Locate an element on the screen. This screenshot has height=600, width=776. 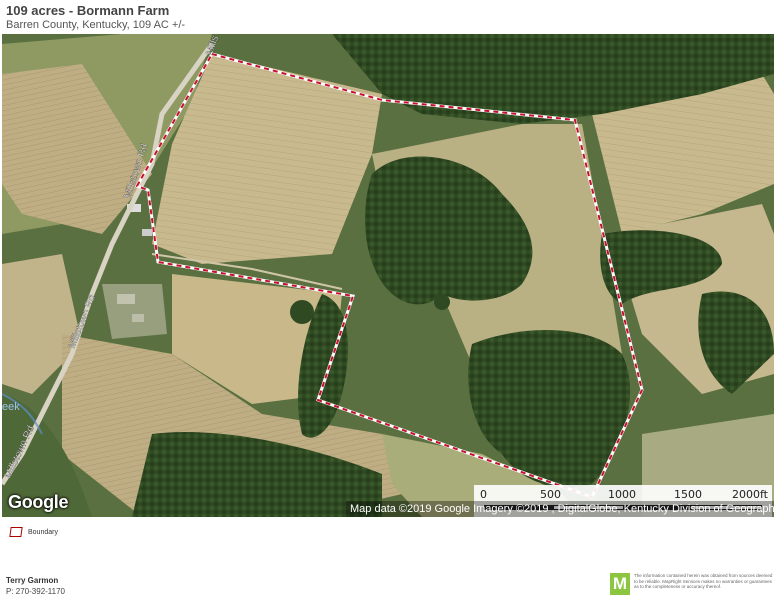
creek-label: eek is located at coordinates (11, 407).